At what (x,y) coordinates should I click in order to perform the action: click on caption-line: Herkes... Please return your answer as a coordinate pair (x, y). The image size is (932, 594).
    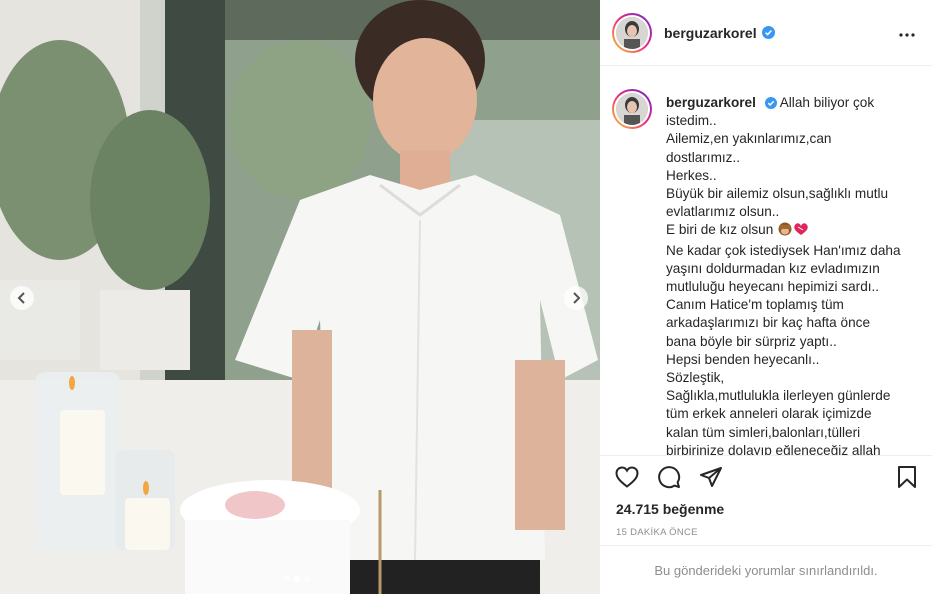
    Looking at the image, I should click on (691, 175).